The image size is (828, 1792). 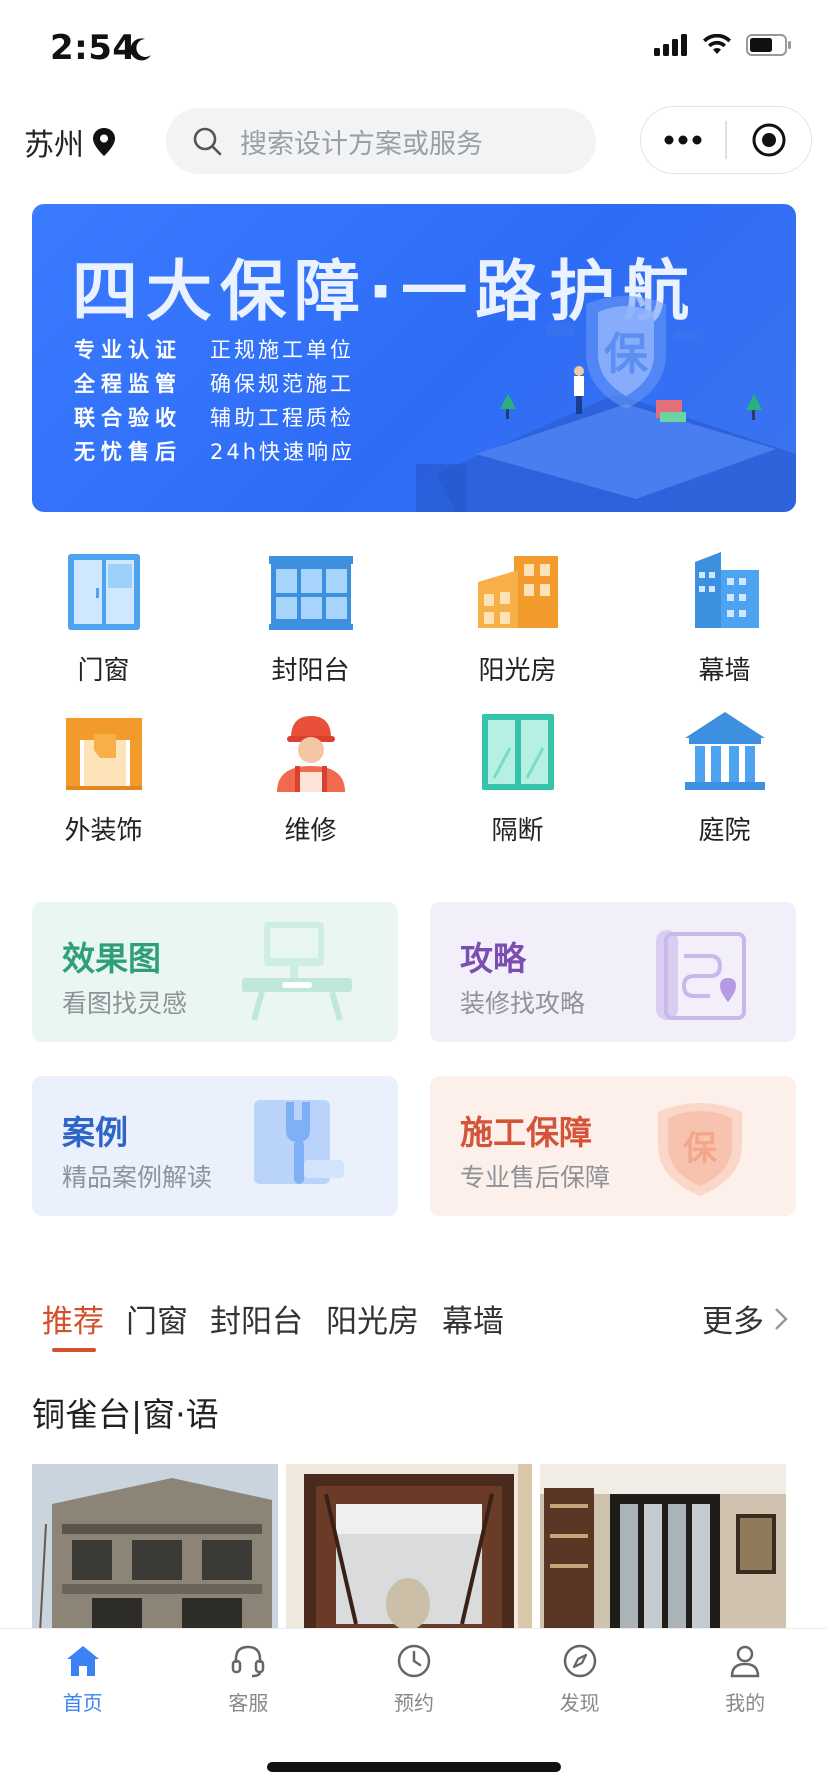 I want to click on search-icon, so click(x=207, y=141).